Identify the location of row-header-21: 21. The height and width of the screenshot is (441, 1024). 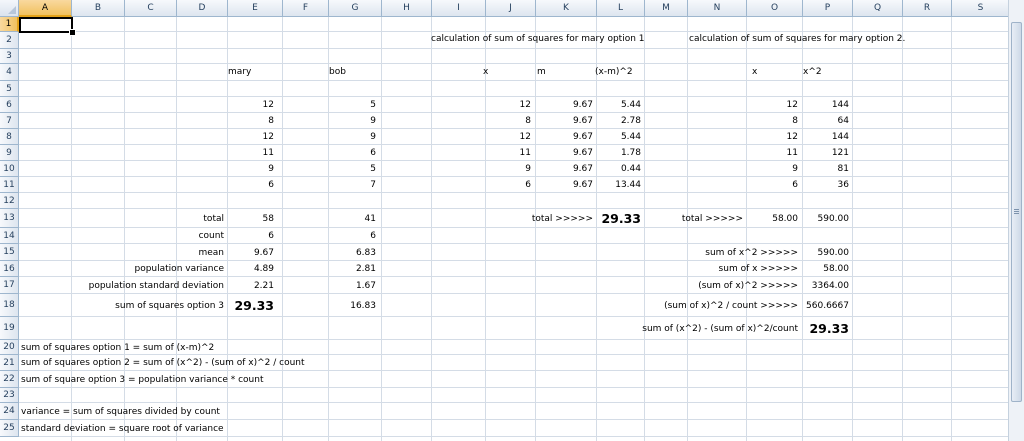
(9, 363).